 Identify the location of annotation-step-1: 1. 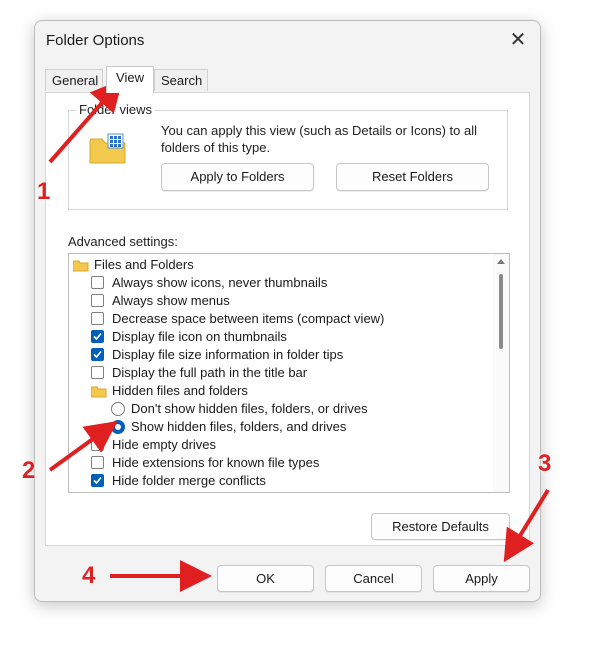
(44, 191).